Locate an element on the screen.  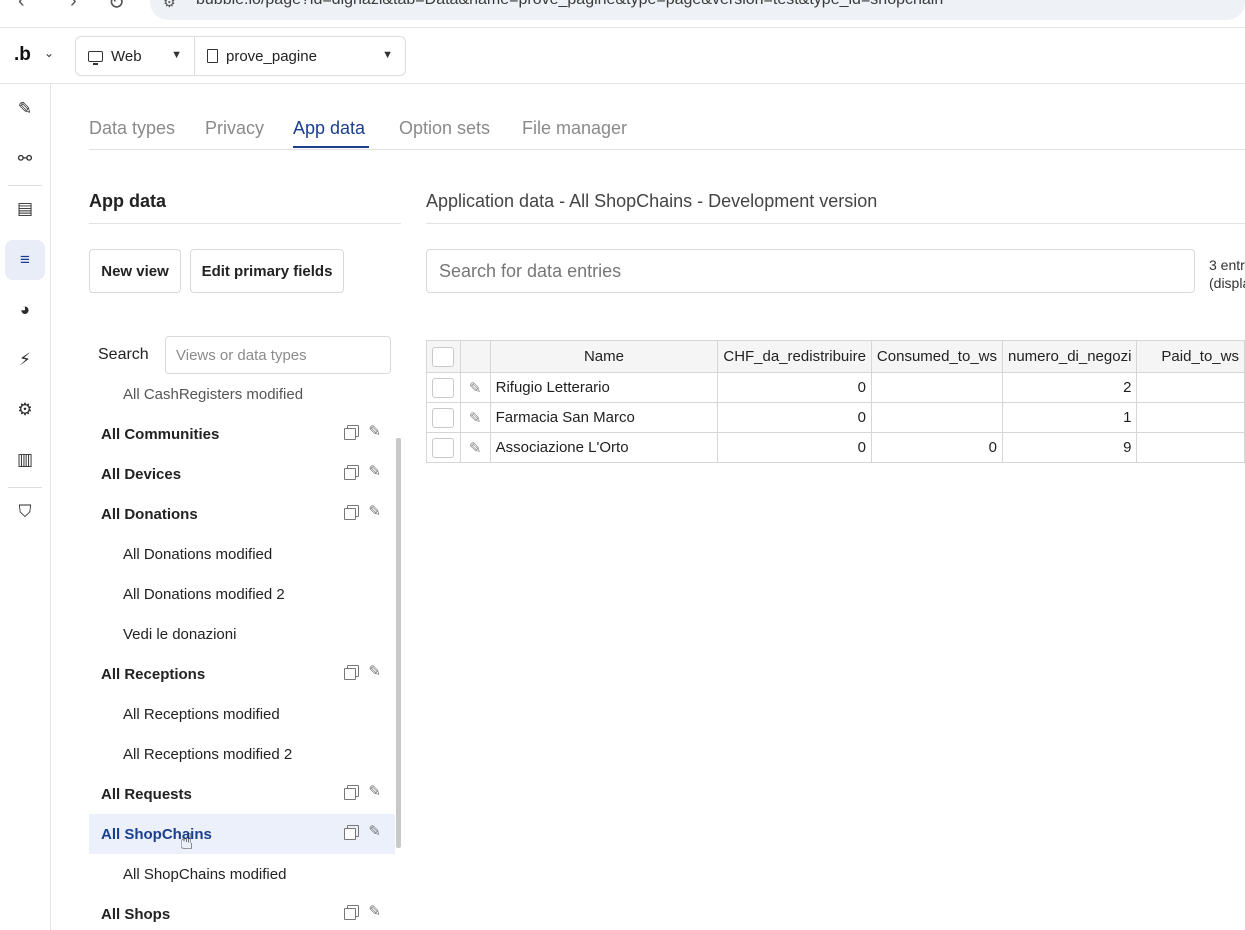
tab-file-manager: File manager is located at coordinates (574, 128).